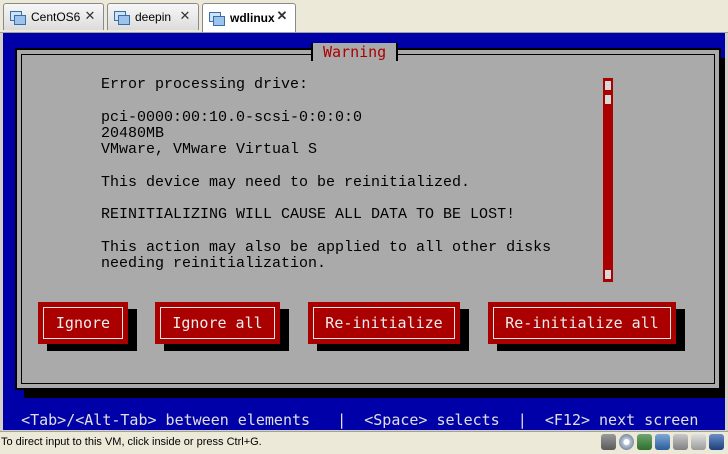 This screenshot has height=454, width=728. What do you see at coordinates (644, 442) in the screenshot?
I see `network-icon` at bounding box center [644, 442].